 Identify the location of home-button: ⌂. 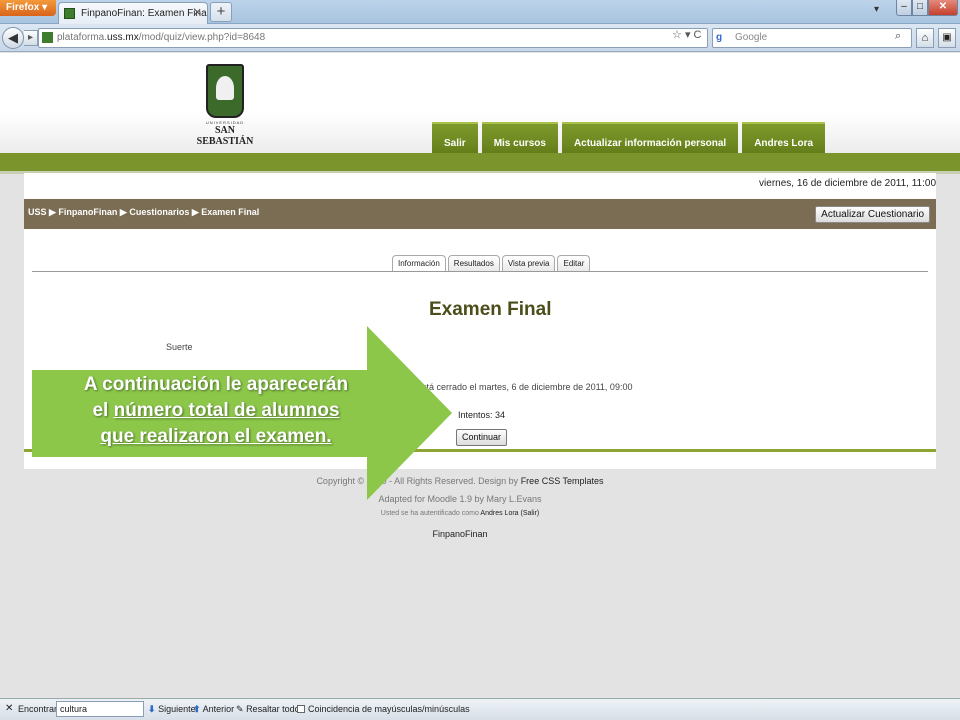
(925, 38).